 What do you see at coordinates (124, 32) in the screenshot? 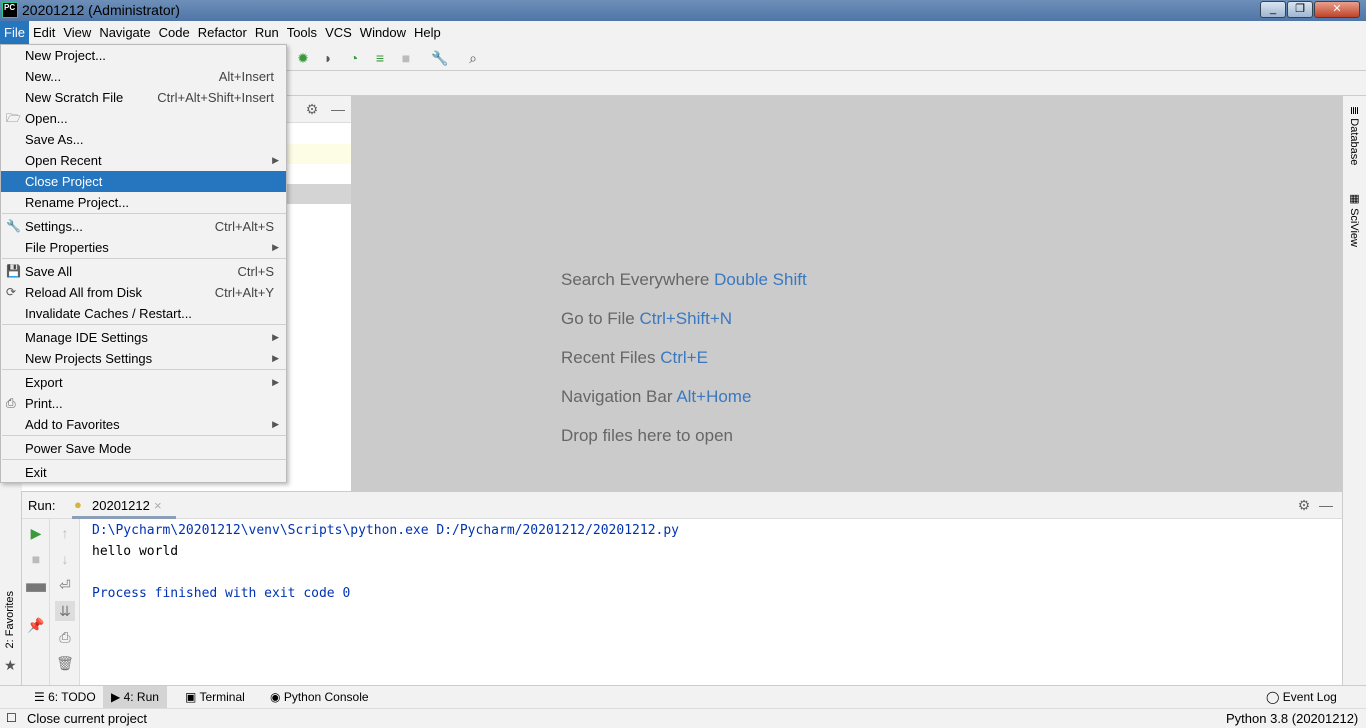
I see `menu-navigate: Navigate` at bounding box center [124, 32].